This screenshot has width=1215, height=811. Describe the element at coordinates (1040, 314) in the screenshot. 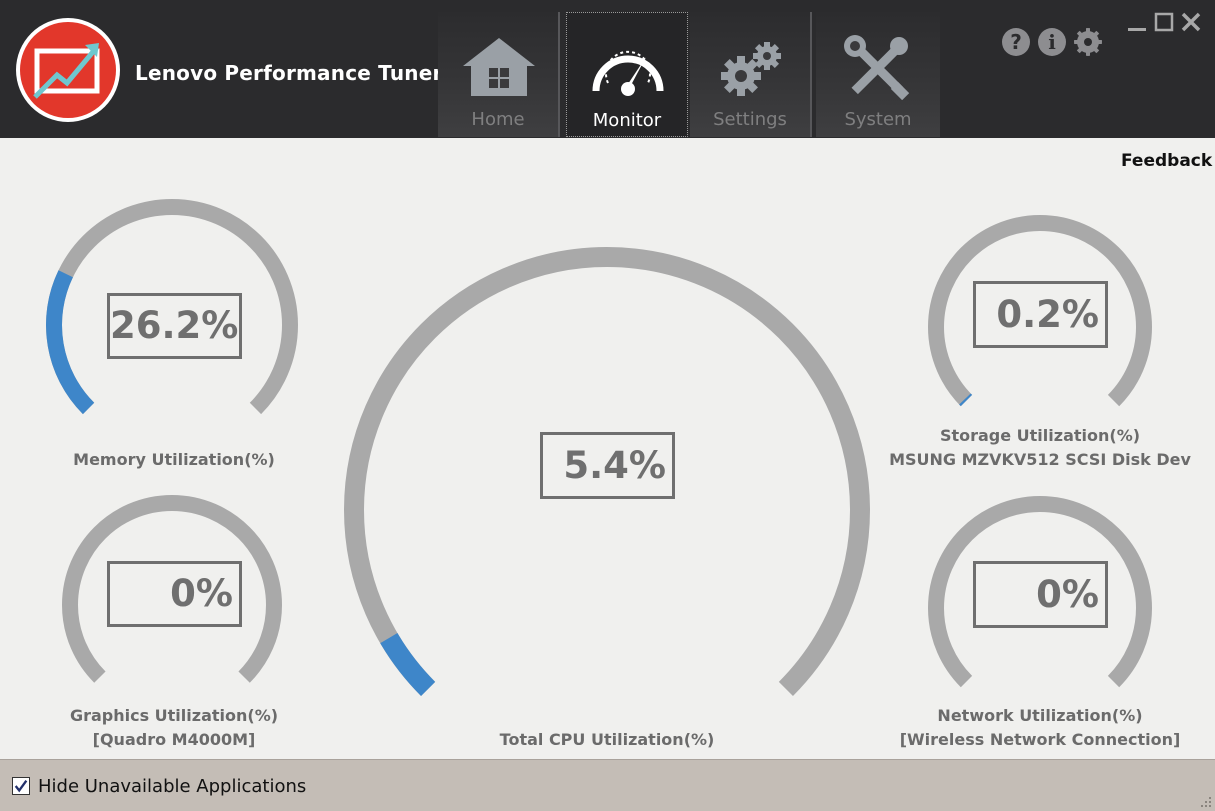

I see `storage-value: 0.2%` at that location.